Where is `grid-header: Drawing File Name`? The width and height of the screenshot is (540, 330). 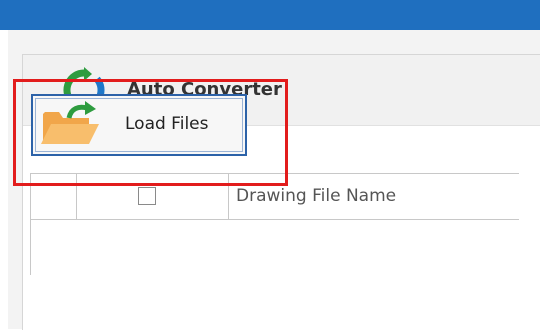
grid-header: Drawing File Name is located at coordinates (275, 196).